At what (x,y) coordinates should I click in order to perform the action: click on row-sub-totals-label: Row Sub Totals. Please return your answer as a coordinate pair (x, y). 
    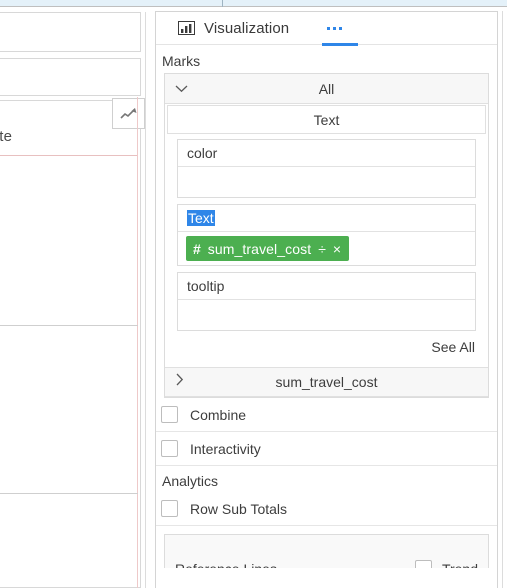
    Looking at the image, I should click on (239, 508).